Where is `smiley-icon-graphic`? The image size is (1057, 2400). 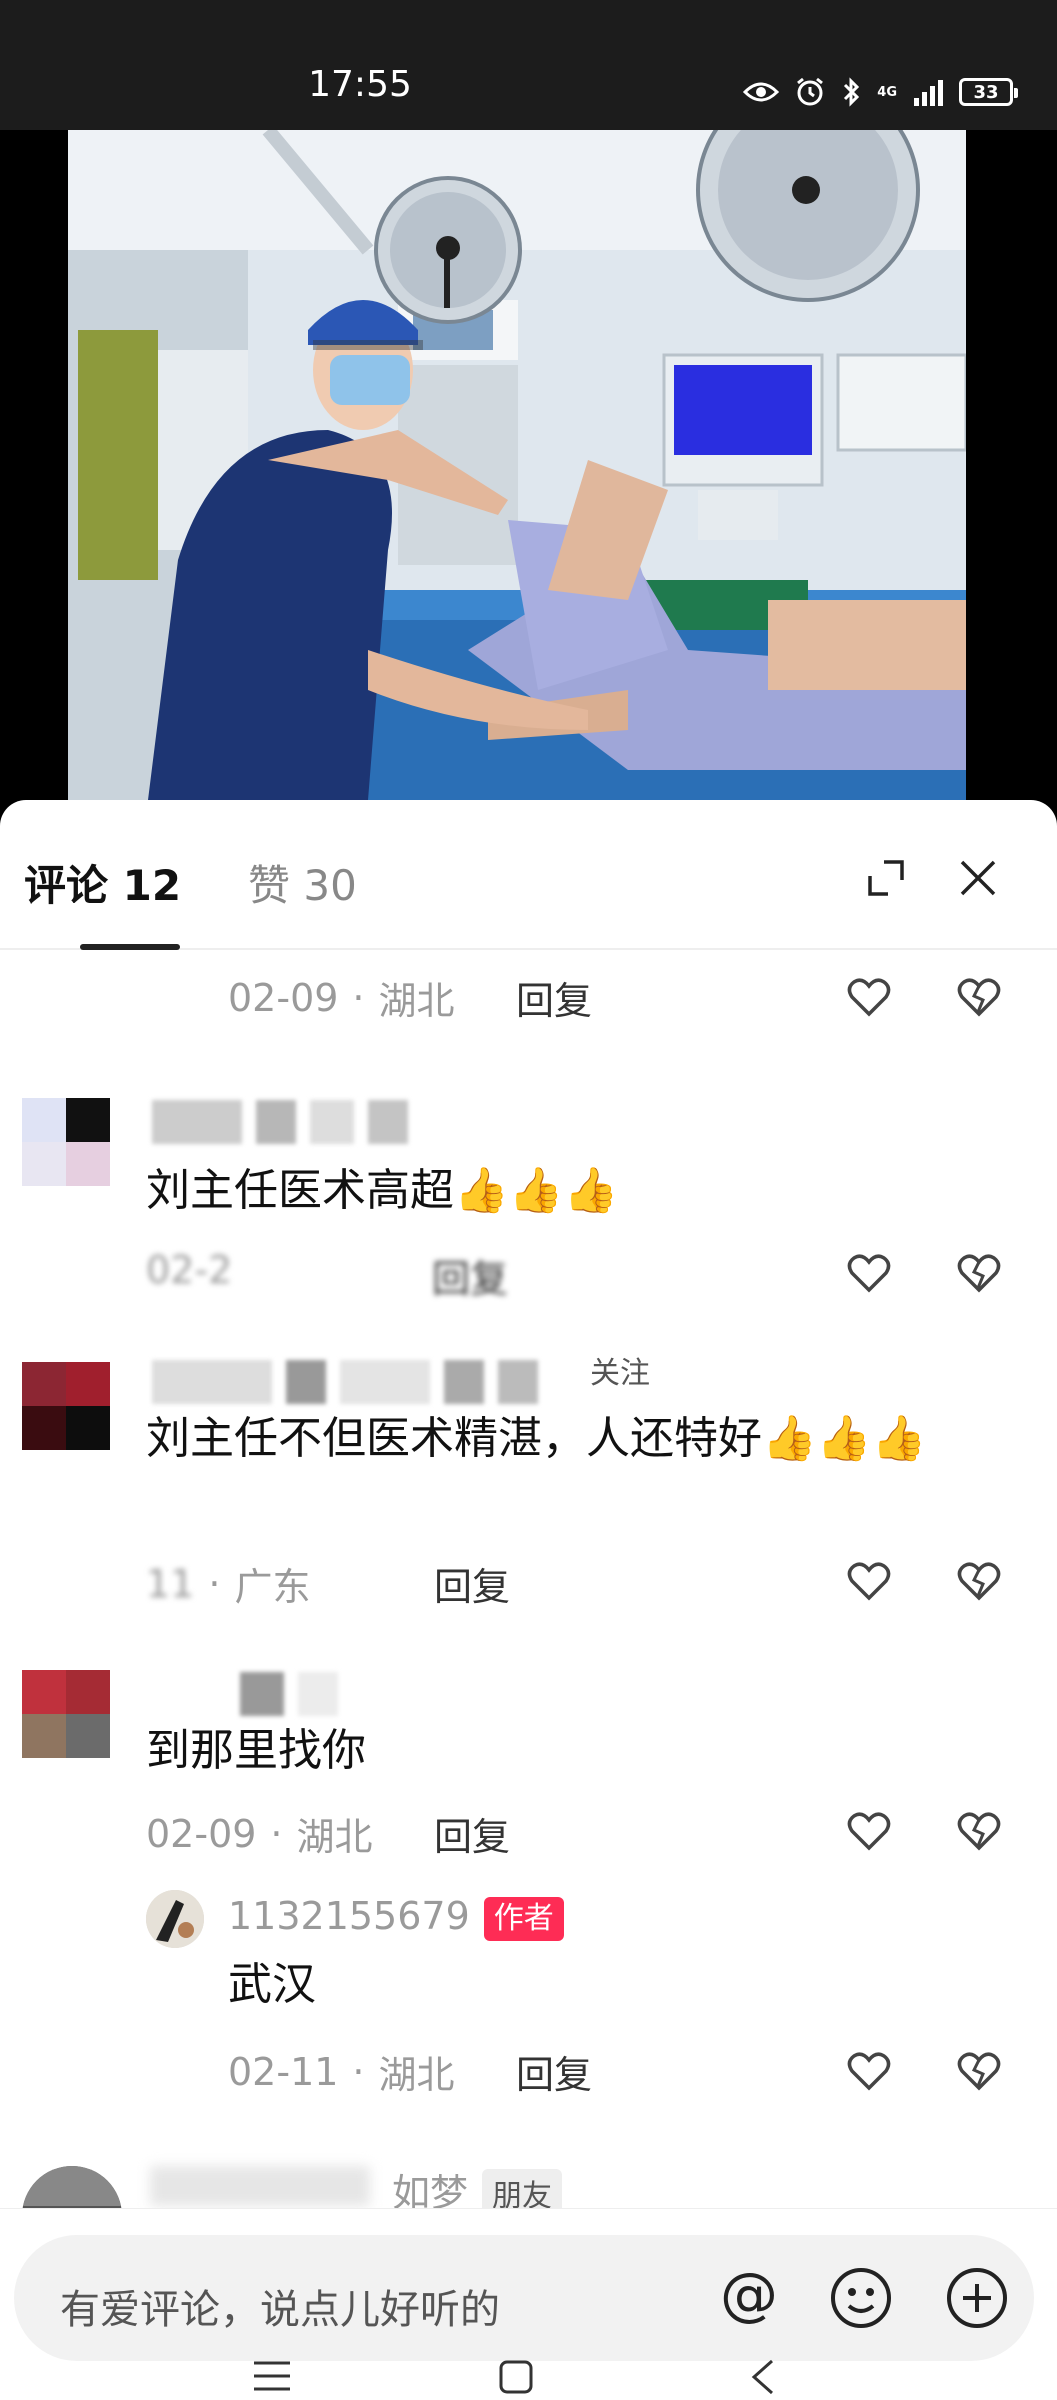 smiley-icon-graphic is located at coordinates (861, 2298).